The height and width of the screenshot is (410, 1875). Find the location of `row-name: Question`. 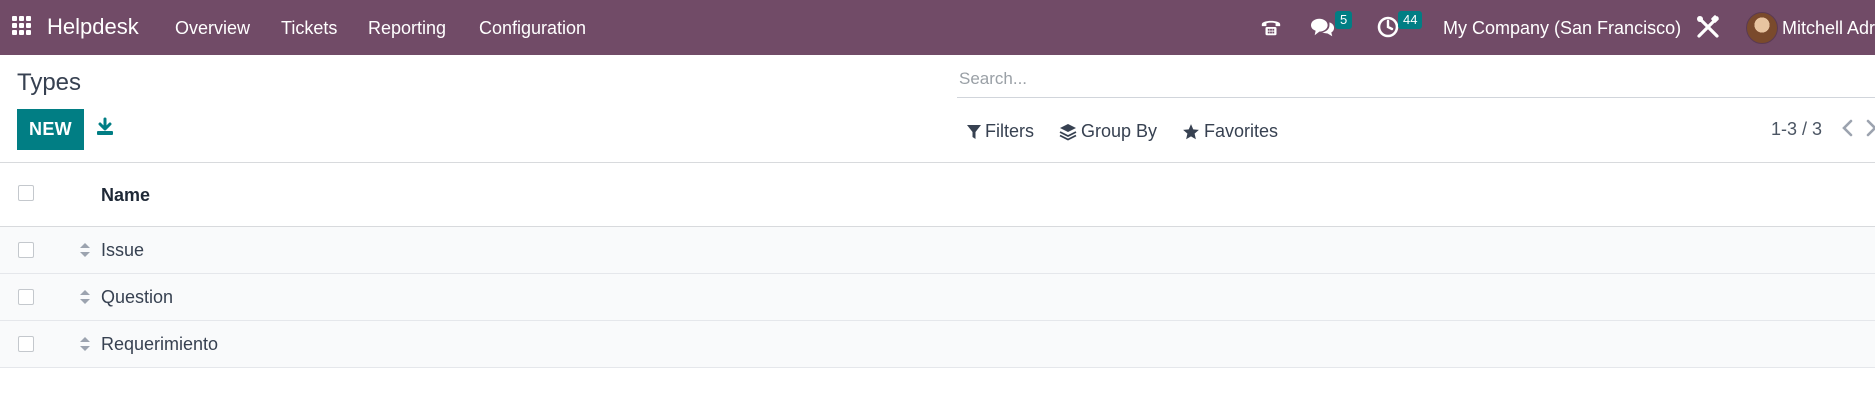

row-name: Question is located at coordinates (137, 297).